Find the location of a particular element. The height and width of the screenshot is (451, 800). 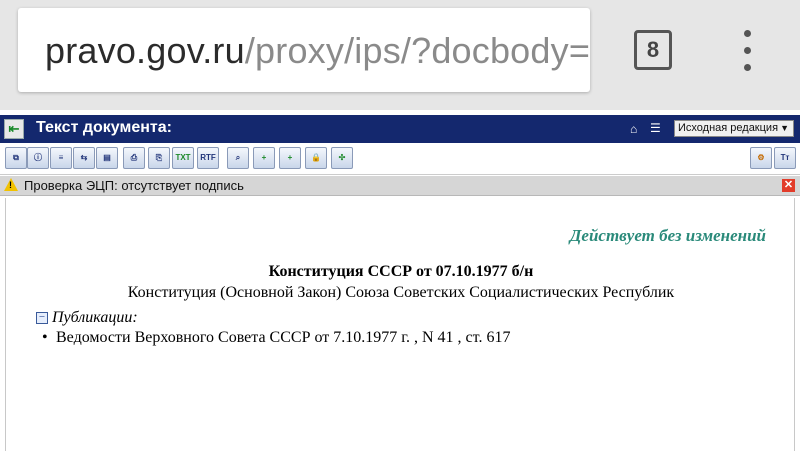

info-icon: ⓘ is located at coordinates (38, 158).